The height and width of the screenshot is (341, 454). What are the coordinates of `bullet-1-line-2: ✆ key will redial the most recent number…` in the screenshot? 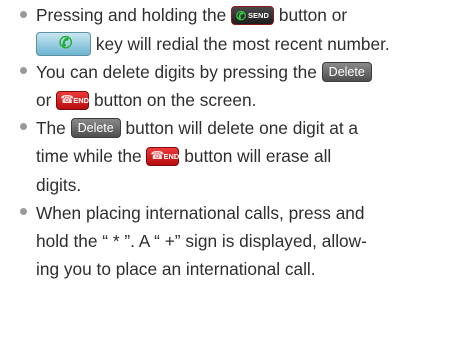 It's located at (213, 42).